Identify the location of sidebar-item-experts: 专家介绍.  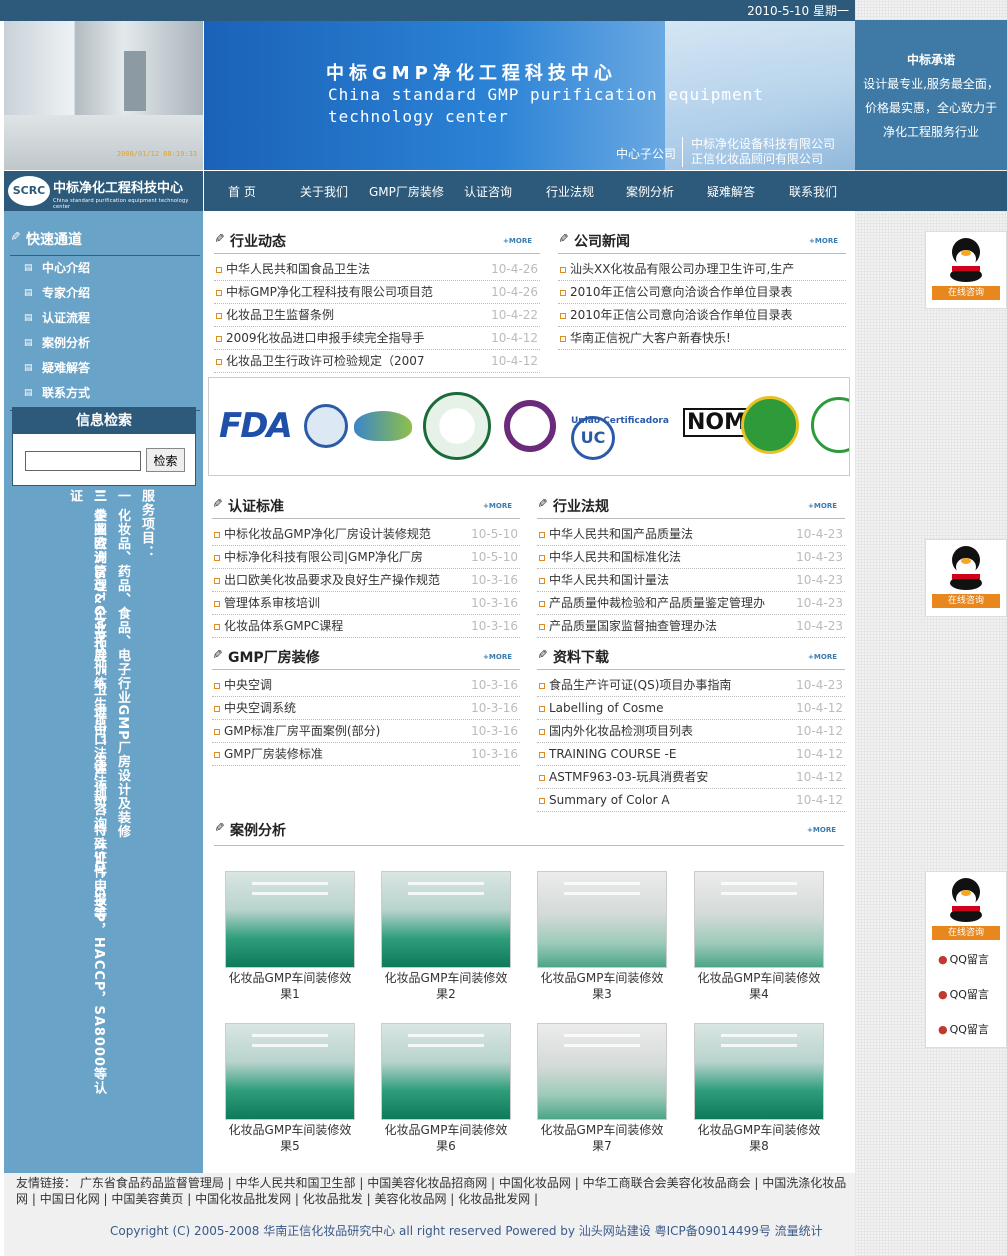
(105, 293).